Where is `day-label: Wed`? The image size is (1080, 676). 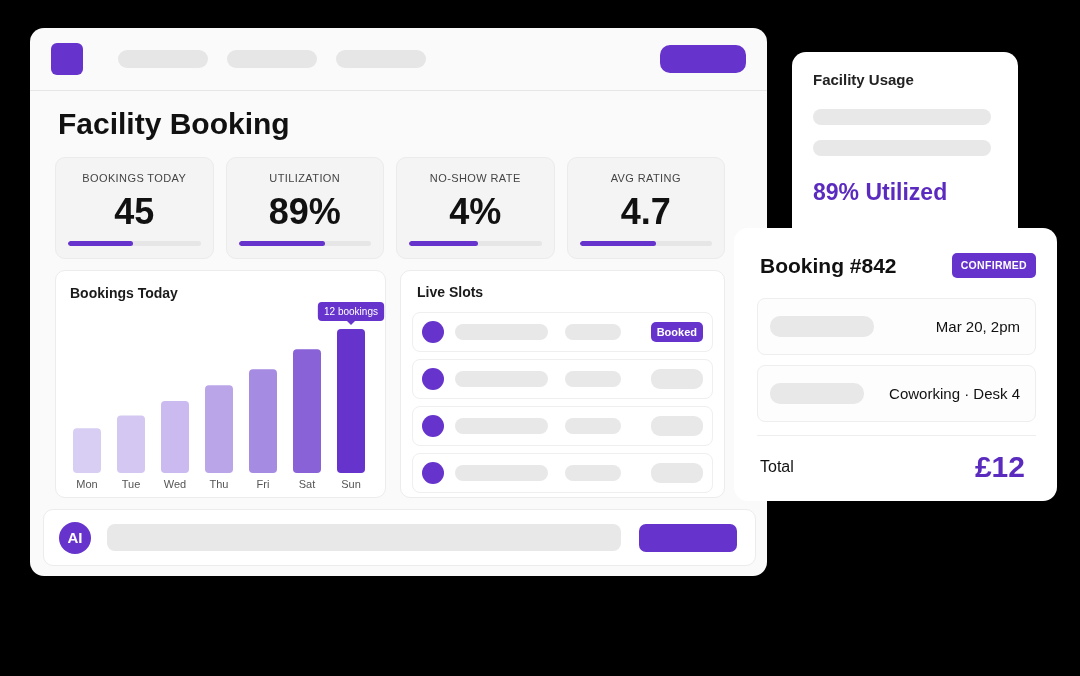 day-label: Wed is located at coordinates (175, 484).